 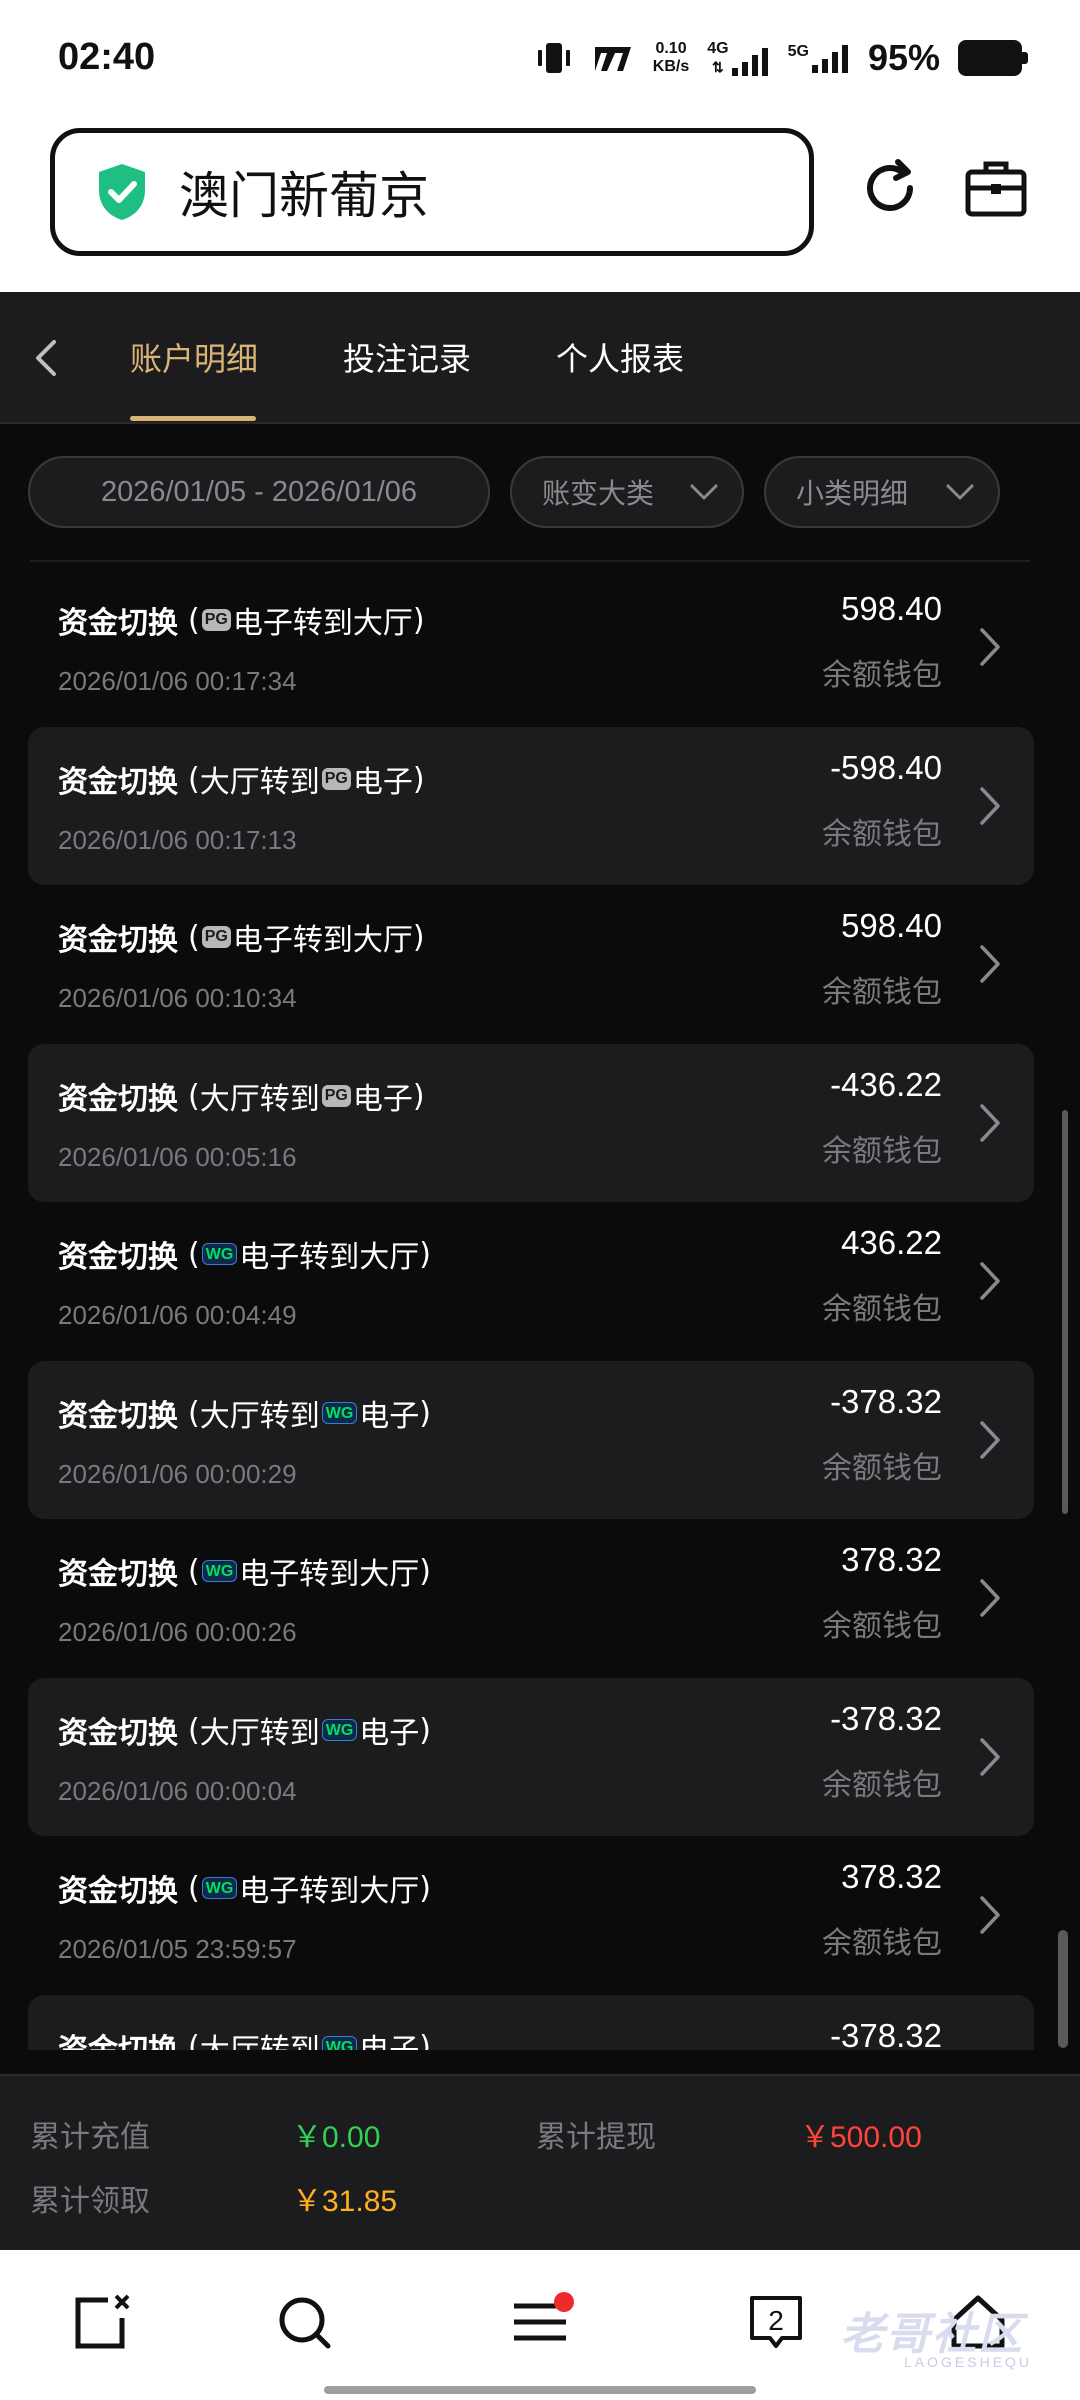 I want to click on category-dropdown-label: 账变大类, so click(x=598, y=493).